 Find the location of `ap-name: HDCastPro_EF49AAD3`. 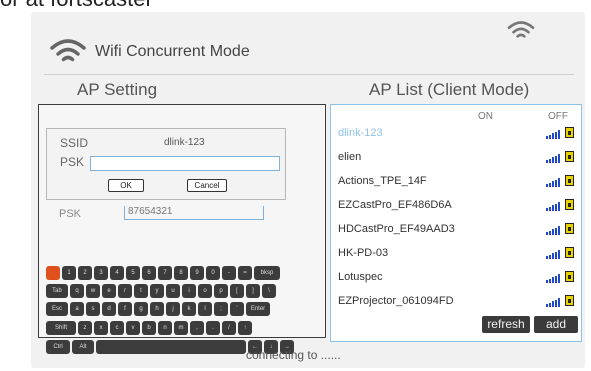

ap-name: HDCastPro_EF49AAD3 is located at coordinates (396, 229).